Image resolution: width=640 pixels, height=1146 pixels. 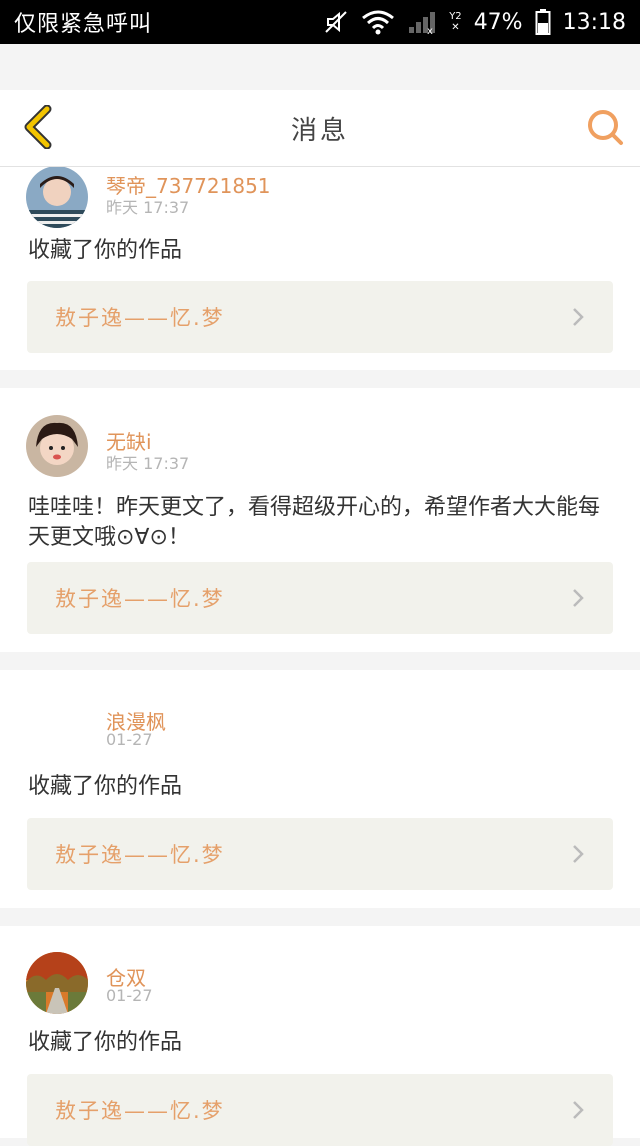 I want to click on chevron-left-icon, so click(x=38, y=127).